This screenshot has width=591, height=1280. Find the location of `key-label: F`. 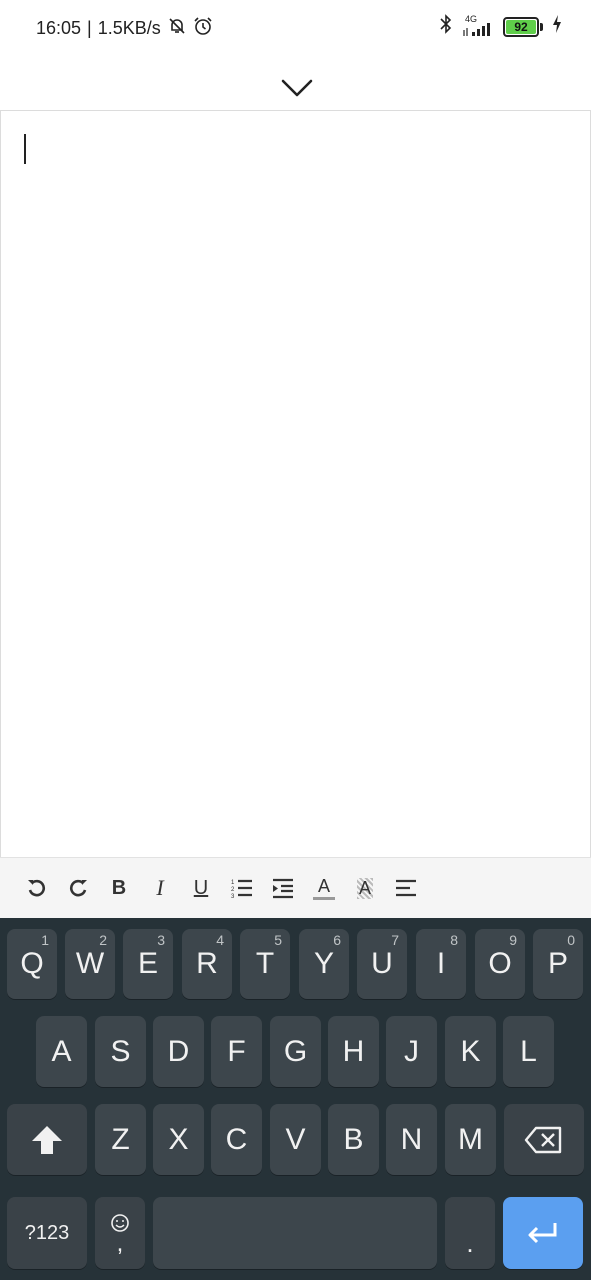

key-label: F is located at coordinates (236, 1051).